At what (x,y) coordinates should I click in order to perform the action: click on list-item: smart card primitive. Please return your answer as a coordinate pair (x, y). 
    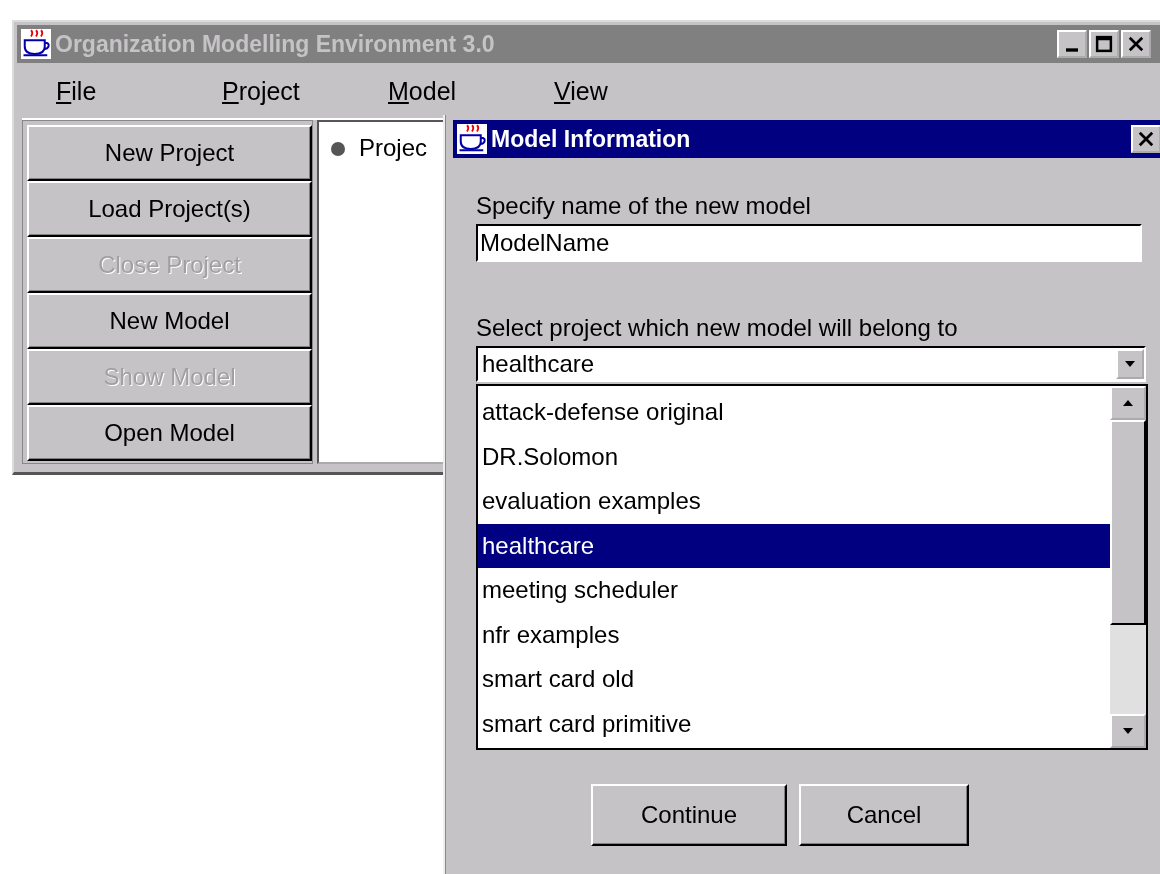
    Looking at the image, I should click on (794, 723).